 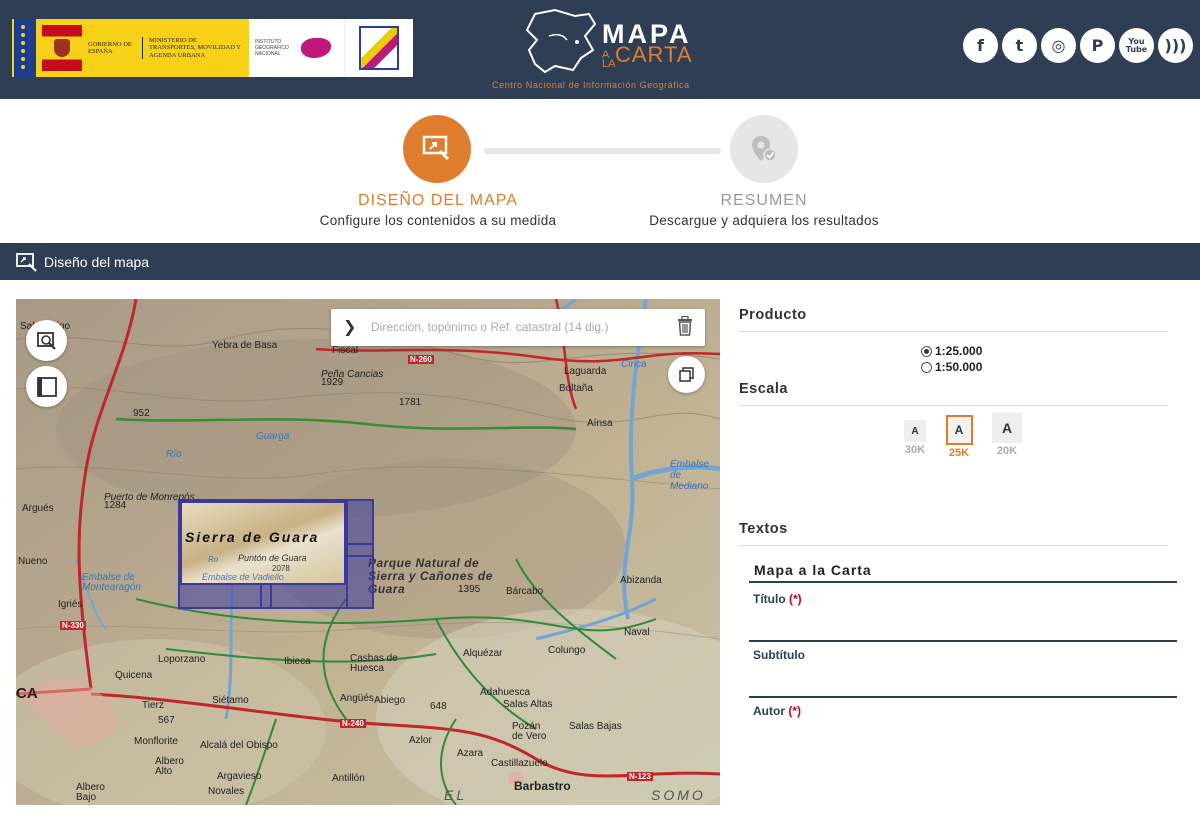 What do you see at coordinates (272, 558) in the screenshot?
I see `sheet-label: Puntón de Guara` at bounding box center [272, 558].